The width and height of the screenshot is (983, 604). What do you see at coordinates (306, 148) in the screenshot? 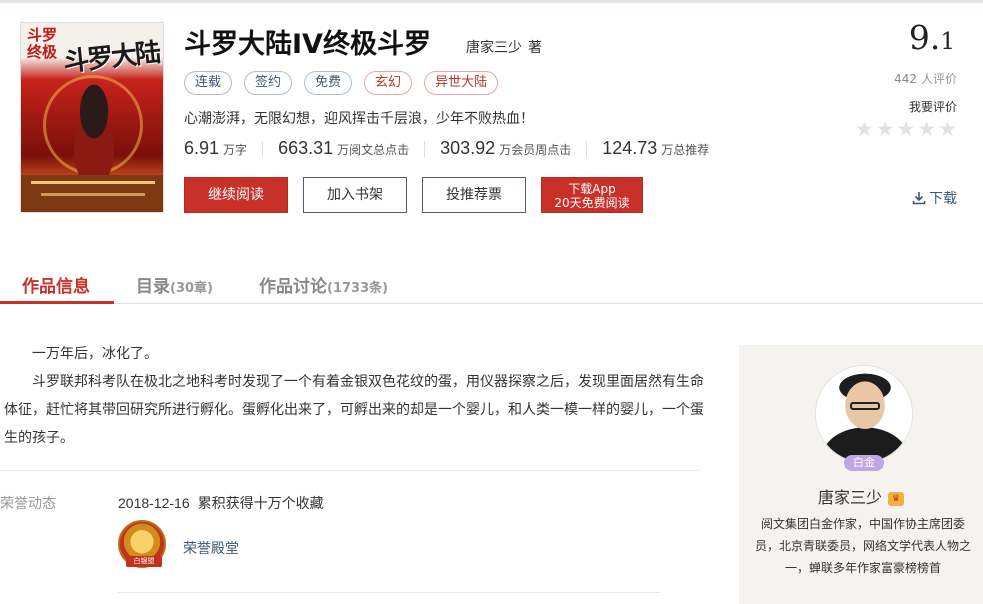
I see `stat-value: 663.31` at bounding box center [306, 148].